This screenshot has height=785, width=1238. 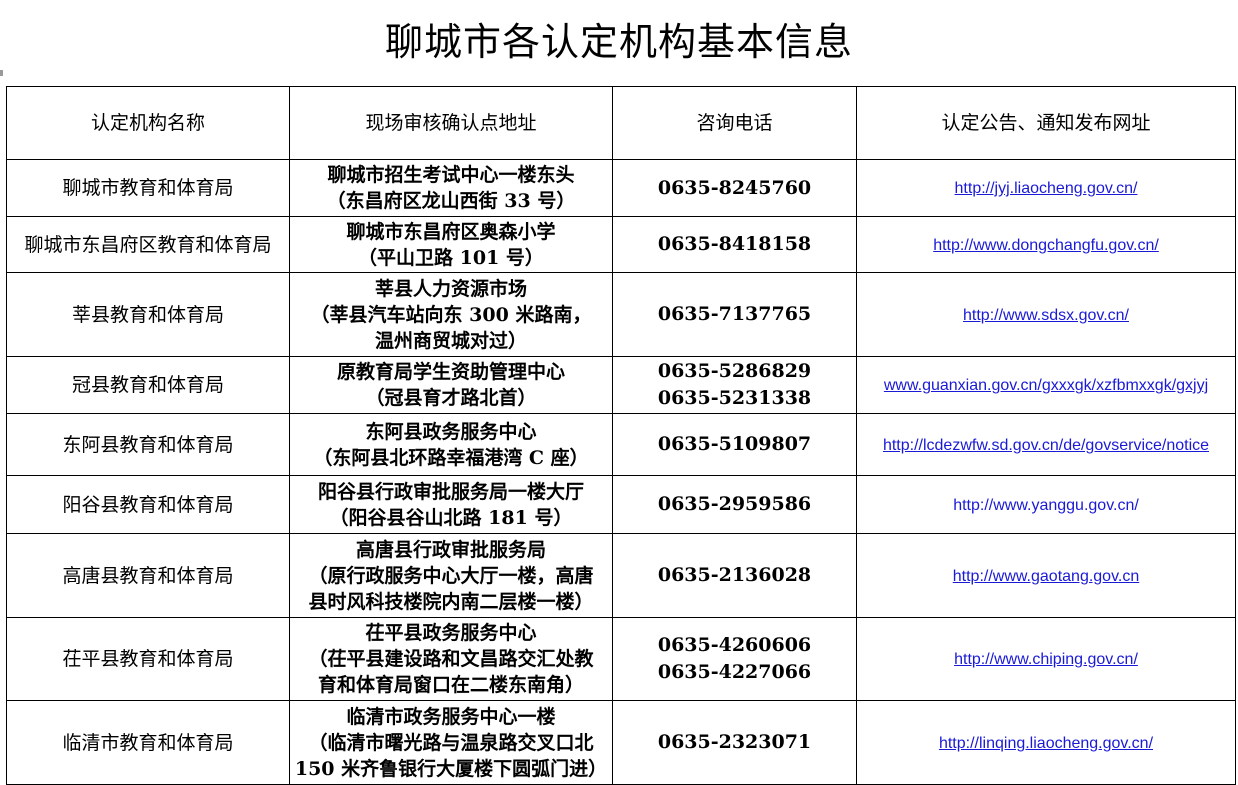 I want to click on column-header-url: 认定公告、通知发布网址, so click(x=1046, y=123).